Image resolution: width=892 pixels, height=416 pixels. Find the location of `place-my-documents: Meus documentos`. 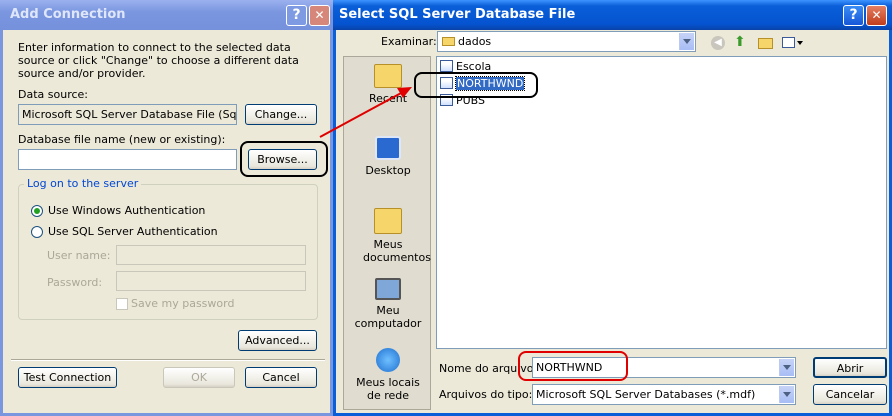

place-my-documents: Meus documentos is located at coordinates (388, 235).